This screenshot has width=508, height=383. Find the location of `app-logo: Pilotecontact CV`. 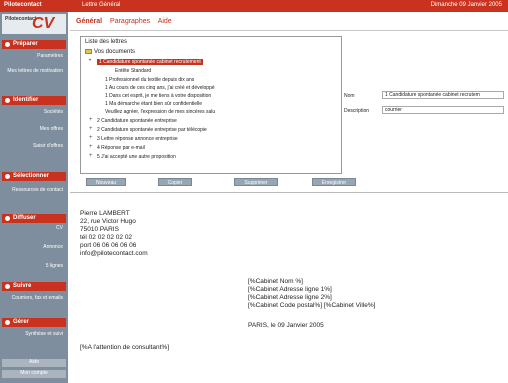

app-logo: Pilotecontact CV is located at coordinates (34, 24).